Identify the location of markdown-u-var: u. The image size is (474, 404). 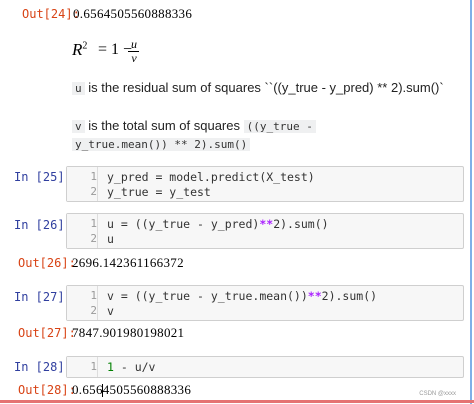
(78, 88).